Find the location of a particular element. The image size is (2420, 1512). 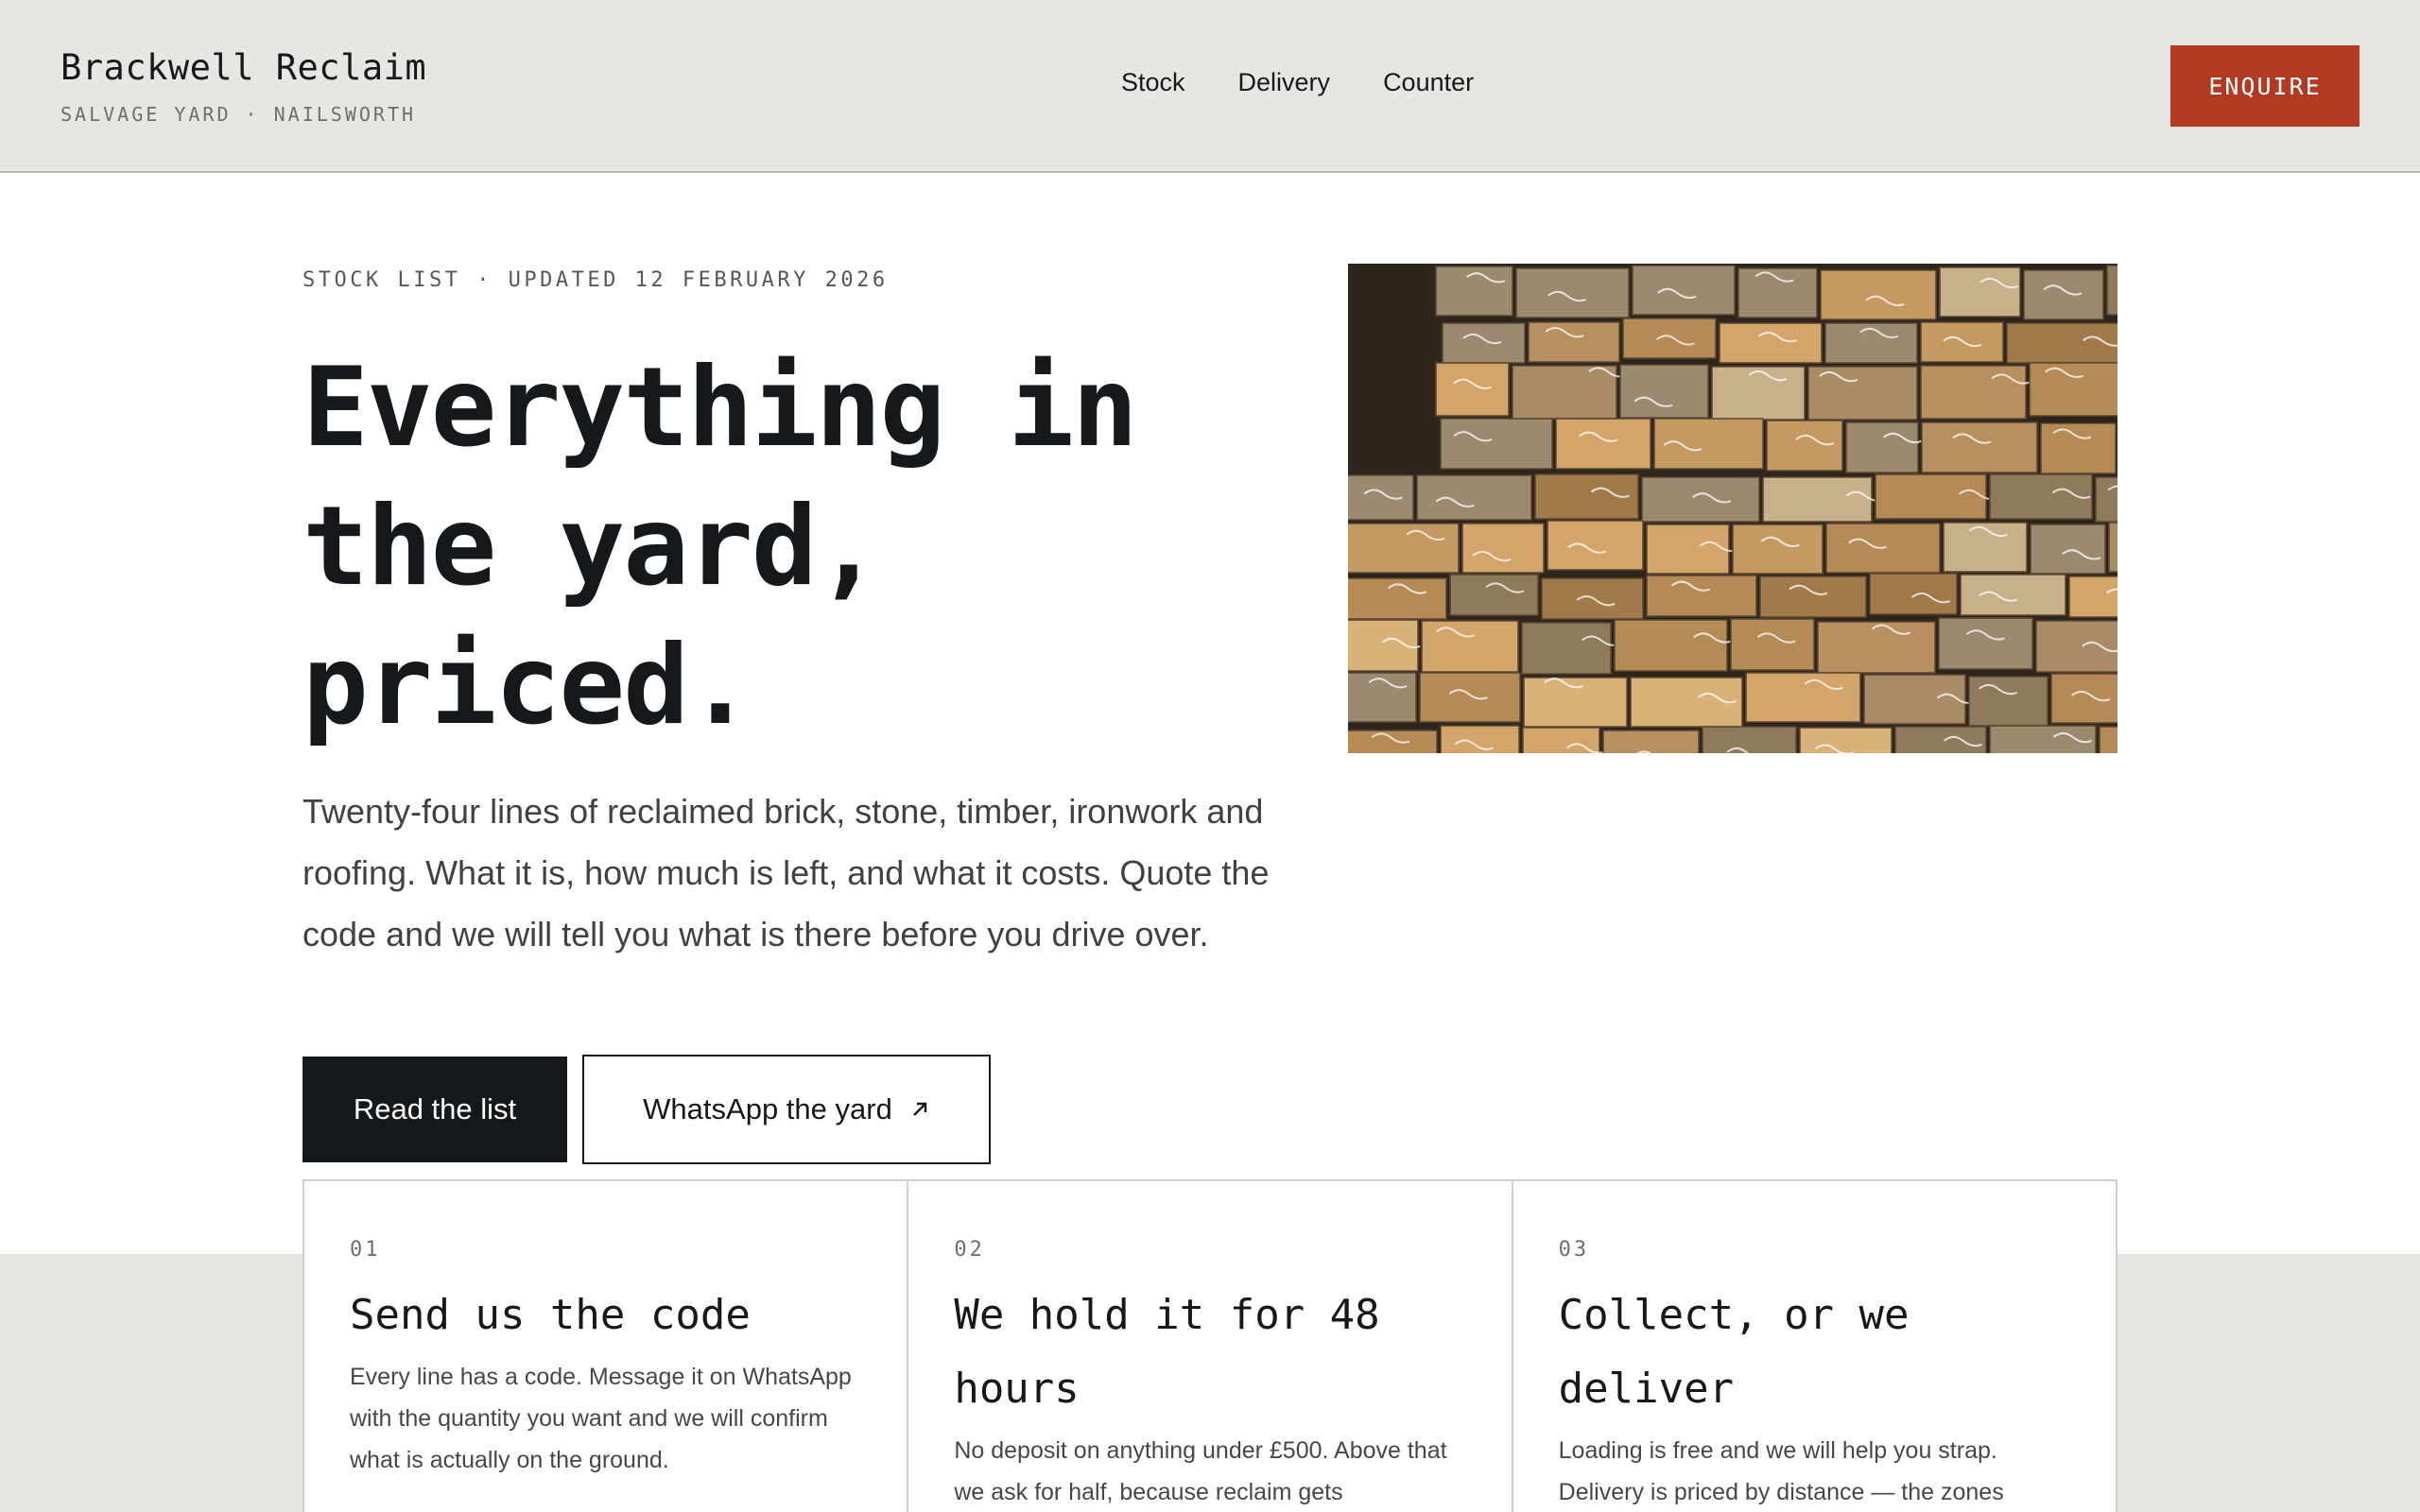

step-title: Send us the code is located at coordinates (550, 1315).